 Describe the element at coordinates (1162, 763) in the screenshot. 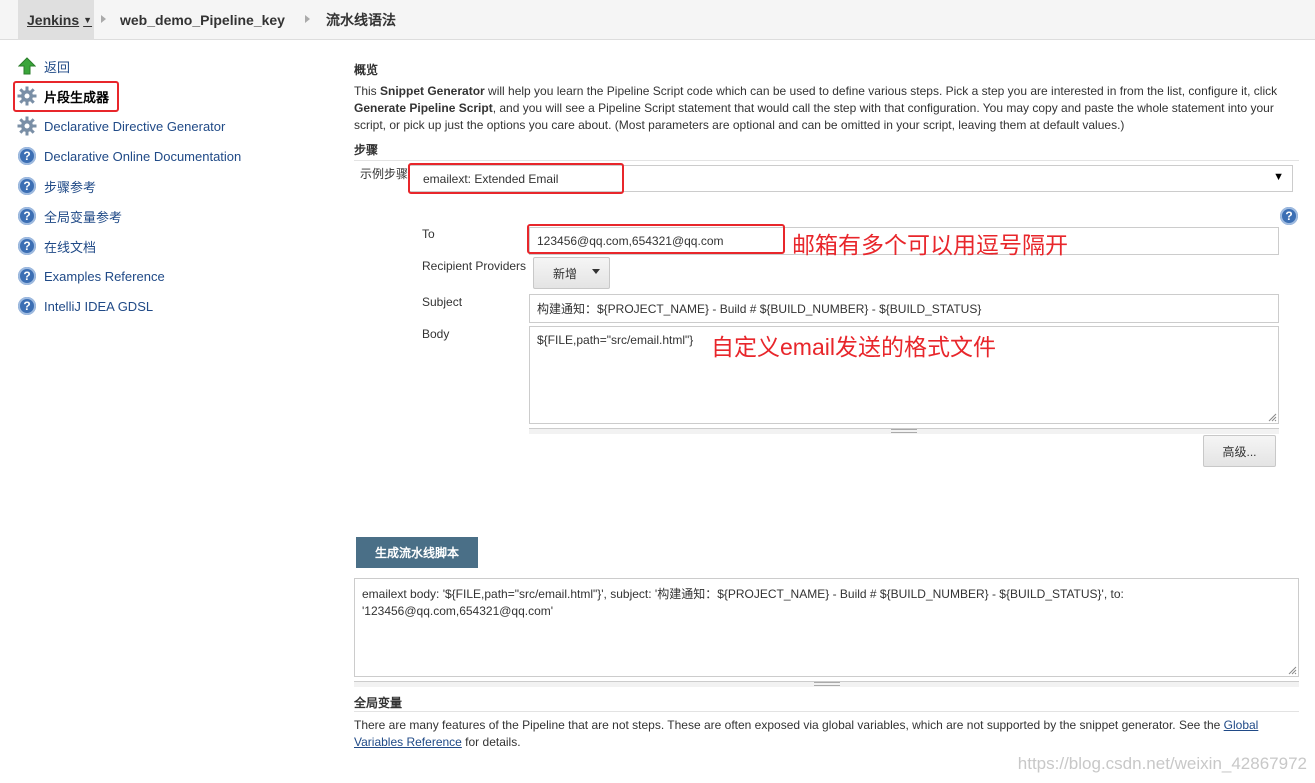

I see `watermark: https://blog.csdn.net/weixin_42867972` at that location.